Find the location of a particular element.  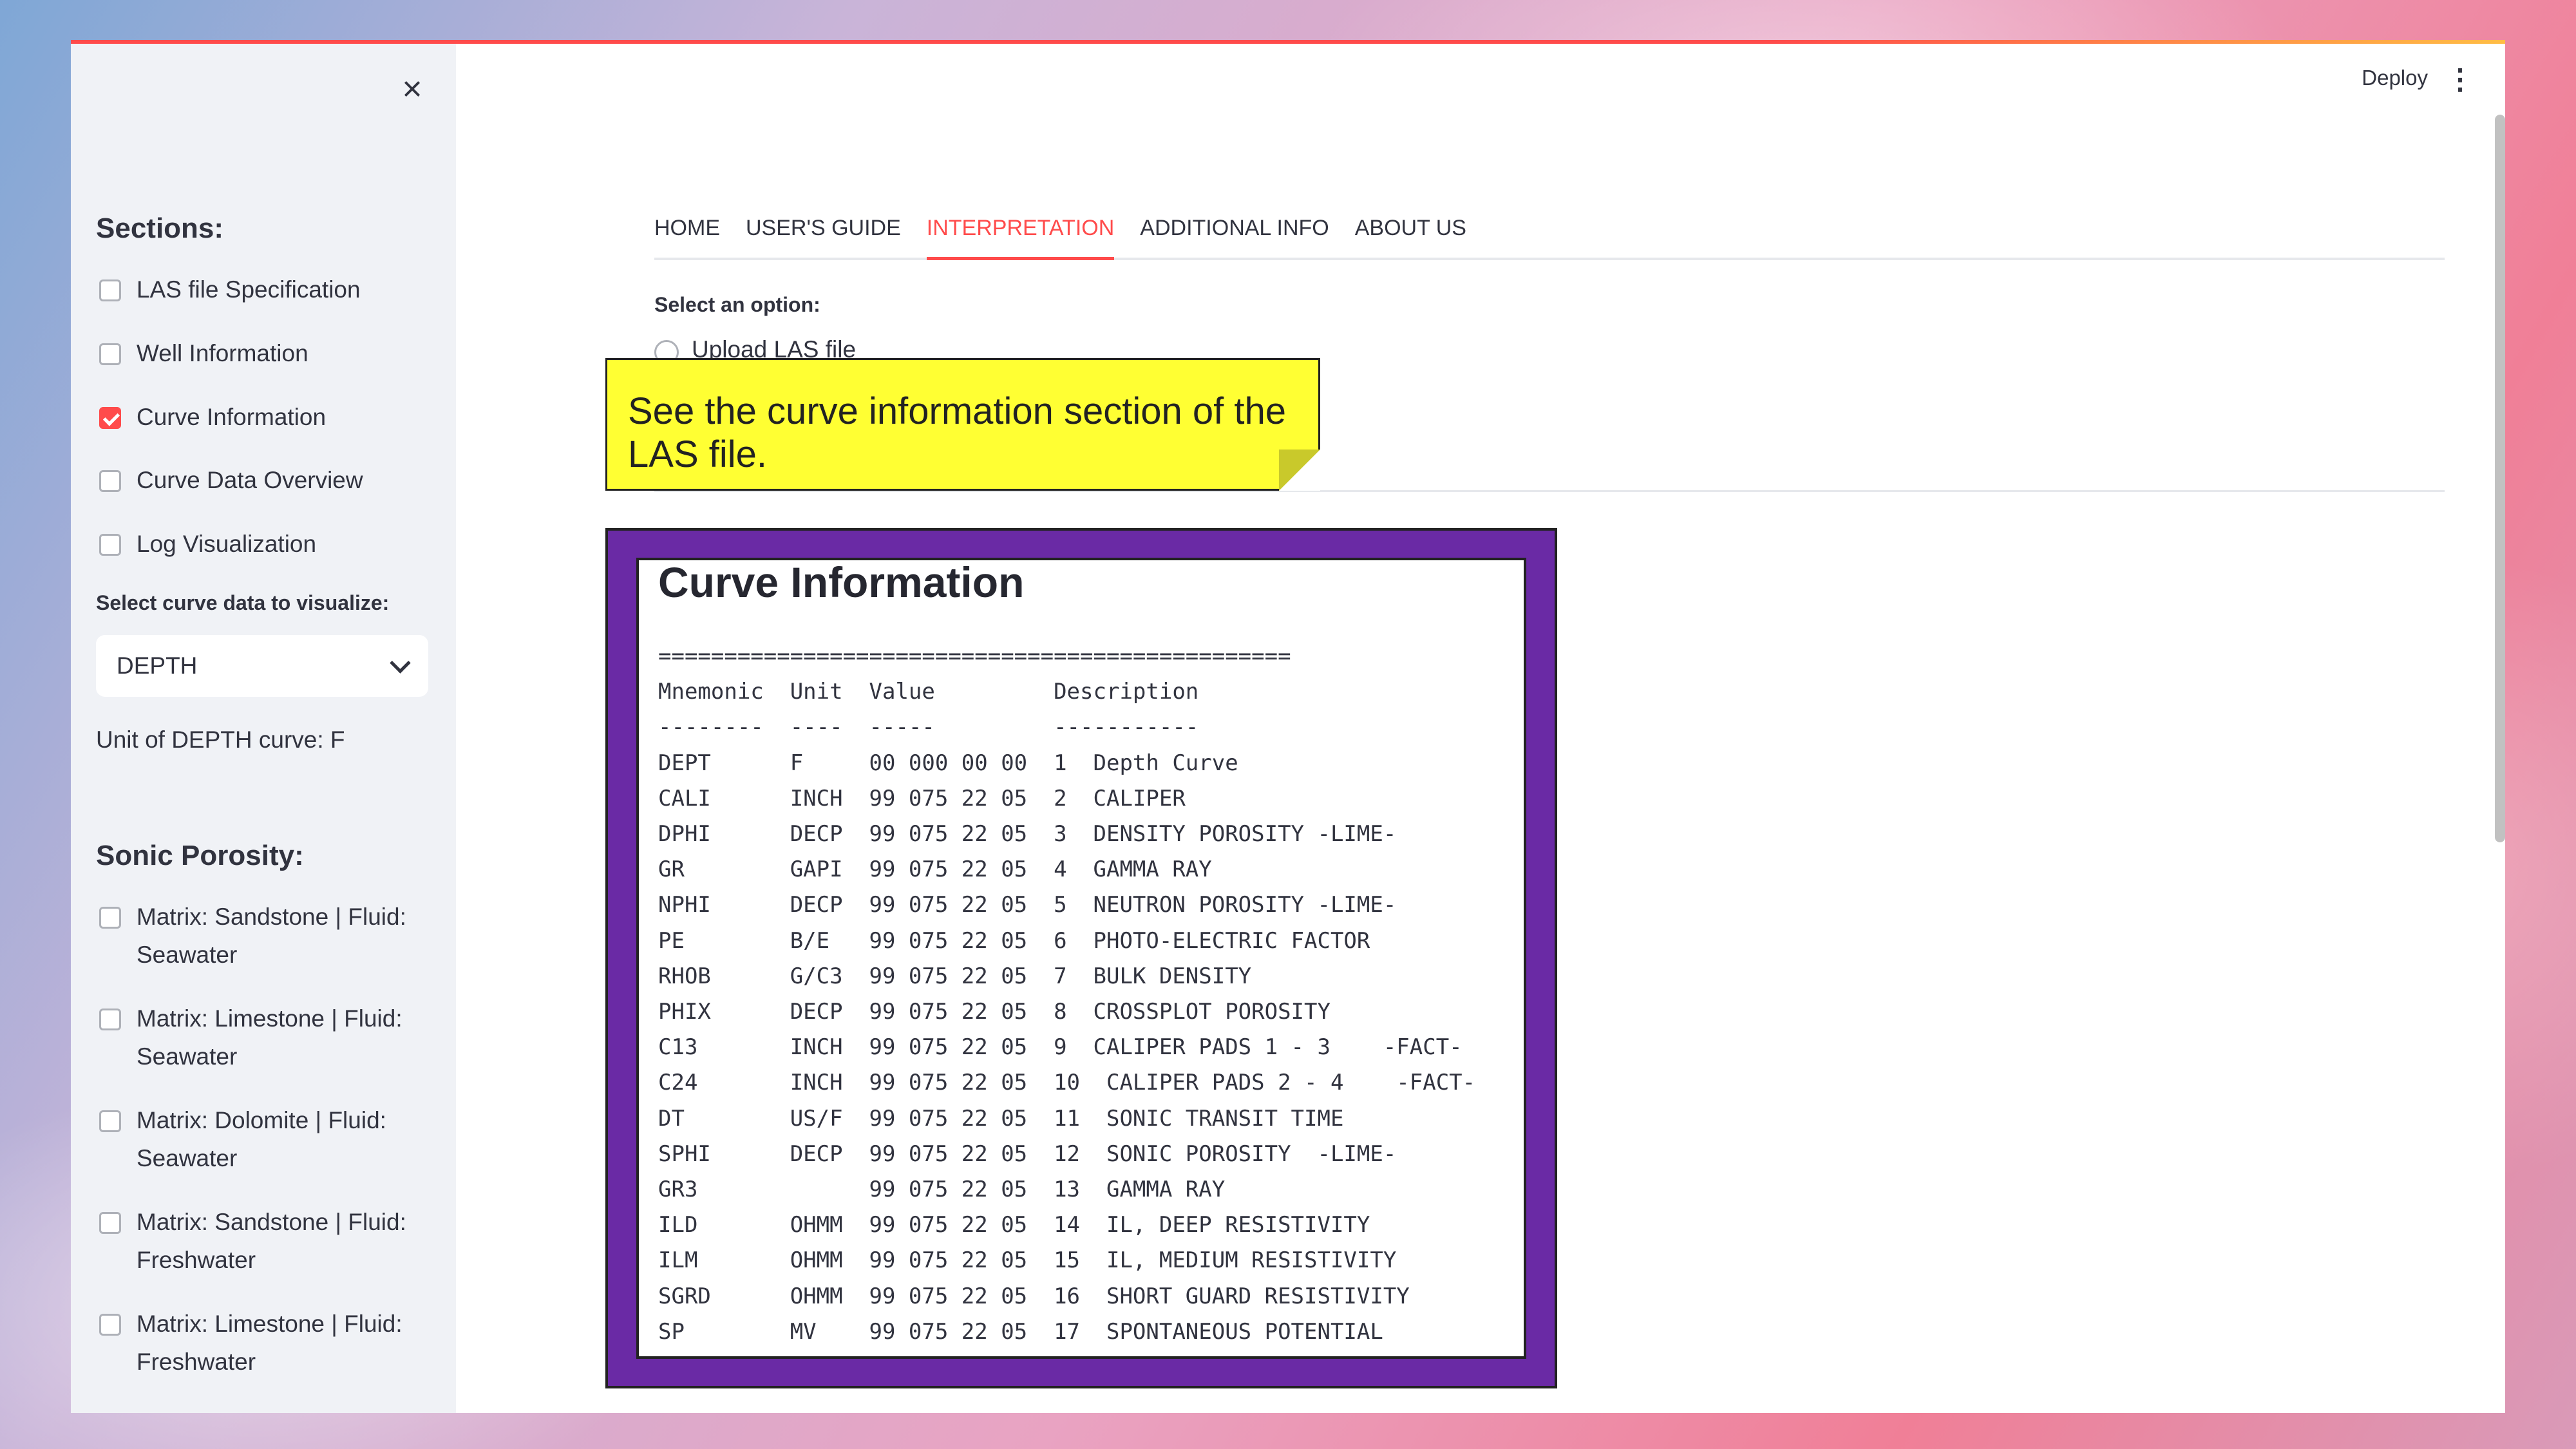

upload-radio-option: Upload LAS file is located at coordinates (755, 349).